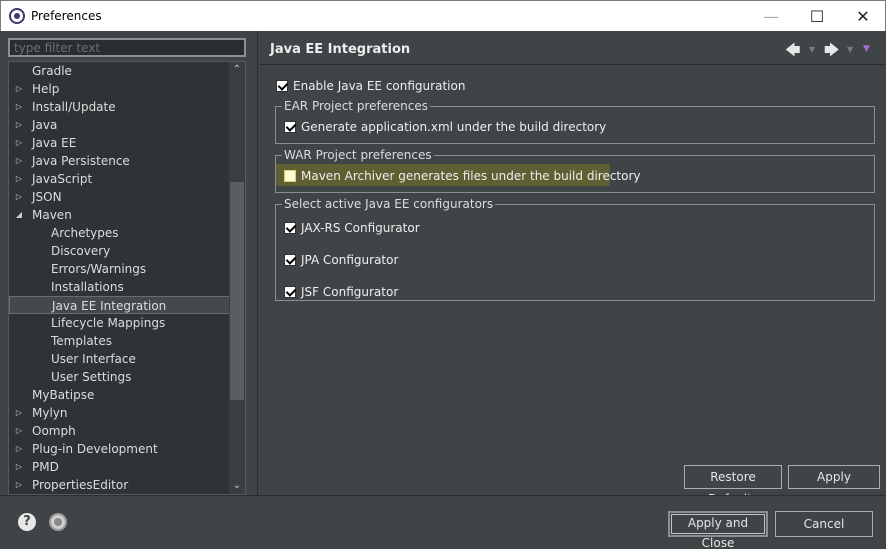 This screenshot has width=886, height=549. What do you see at coordinates (119, 395) in the screenshot?
I see `tree-item: MyBatipse` at bounding box center [119, 395].